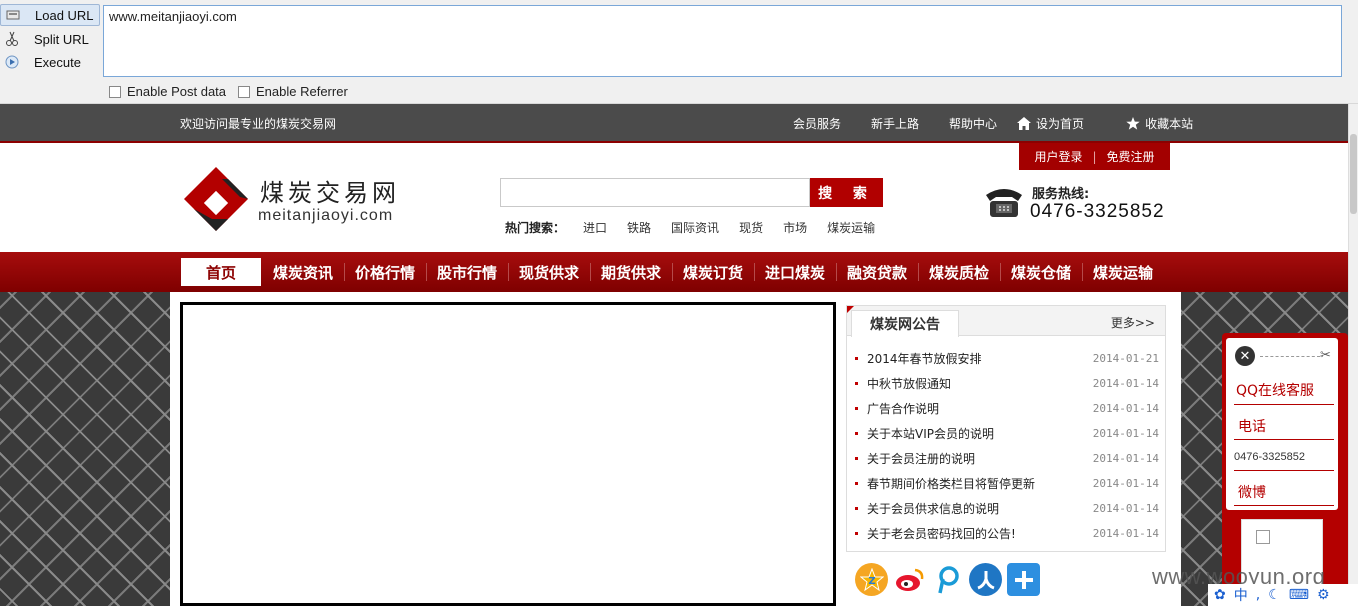 Image resolution: width=1358 pixels, height=606 pixels. Describe the element at coordinates (851, 227) in the screenshot. I see `hot-keyword: 煤炭运输` at that location.